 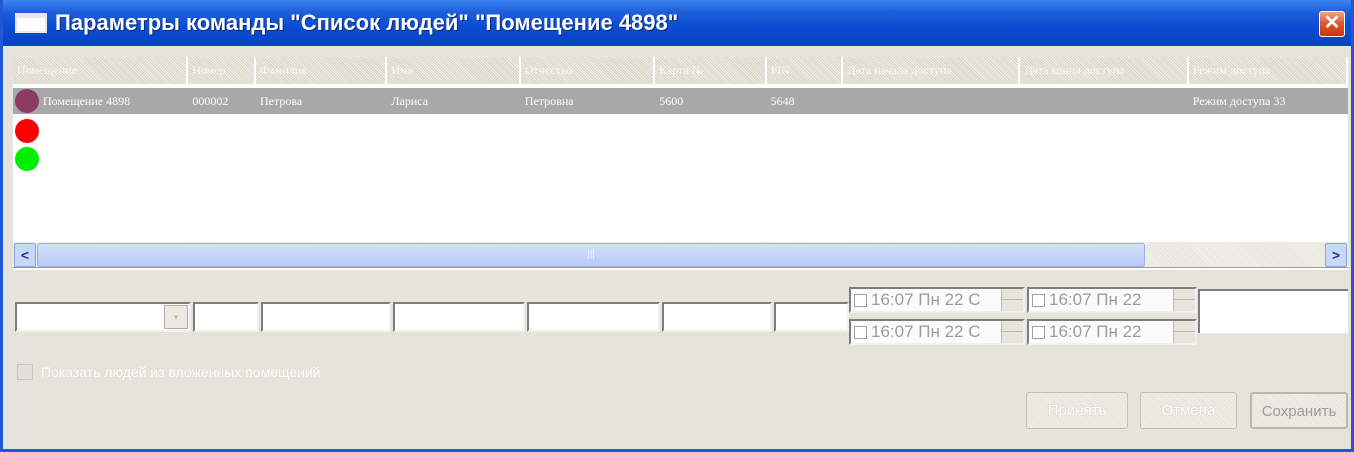 What do you see at coordinates (932, 70) in the screenshot?
I see `col-header-access-start: Дата начала доступа` at bounding box center [932, 70].